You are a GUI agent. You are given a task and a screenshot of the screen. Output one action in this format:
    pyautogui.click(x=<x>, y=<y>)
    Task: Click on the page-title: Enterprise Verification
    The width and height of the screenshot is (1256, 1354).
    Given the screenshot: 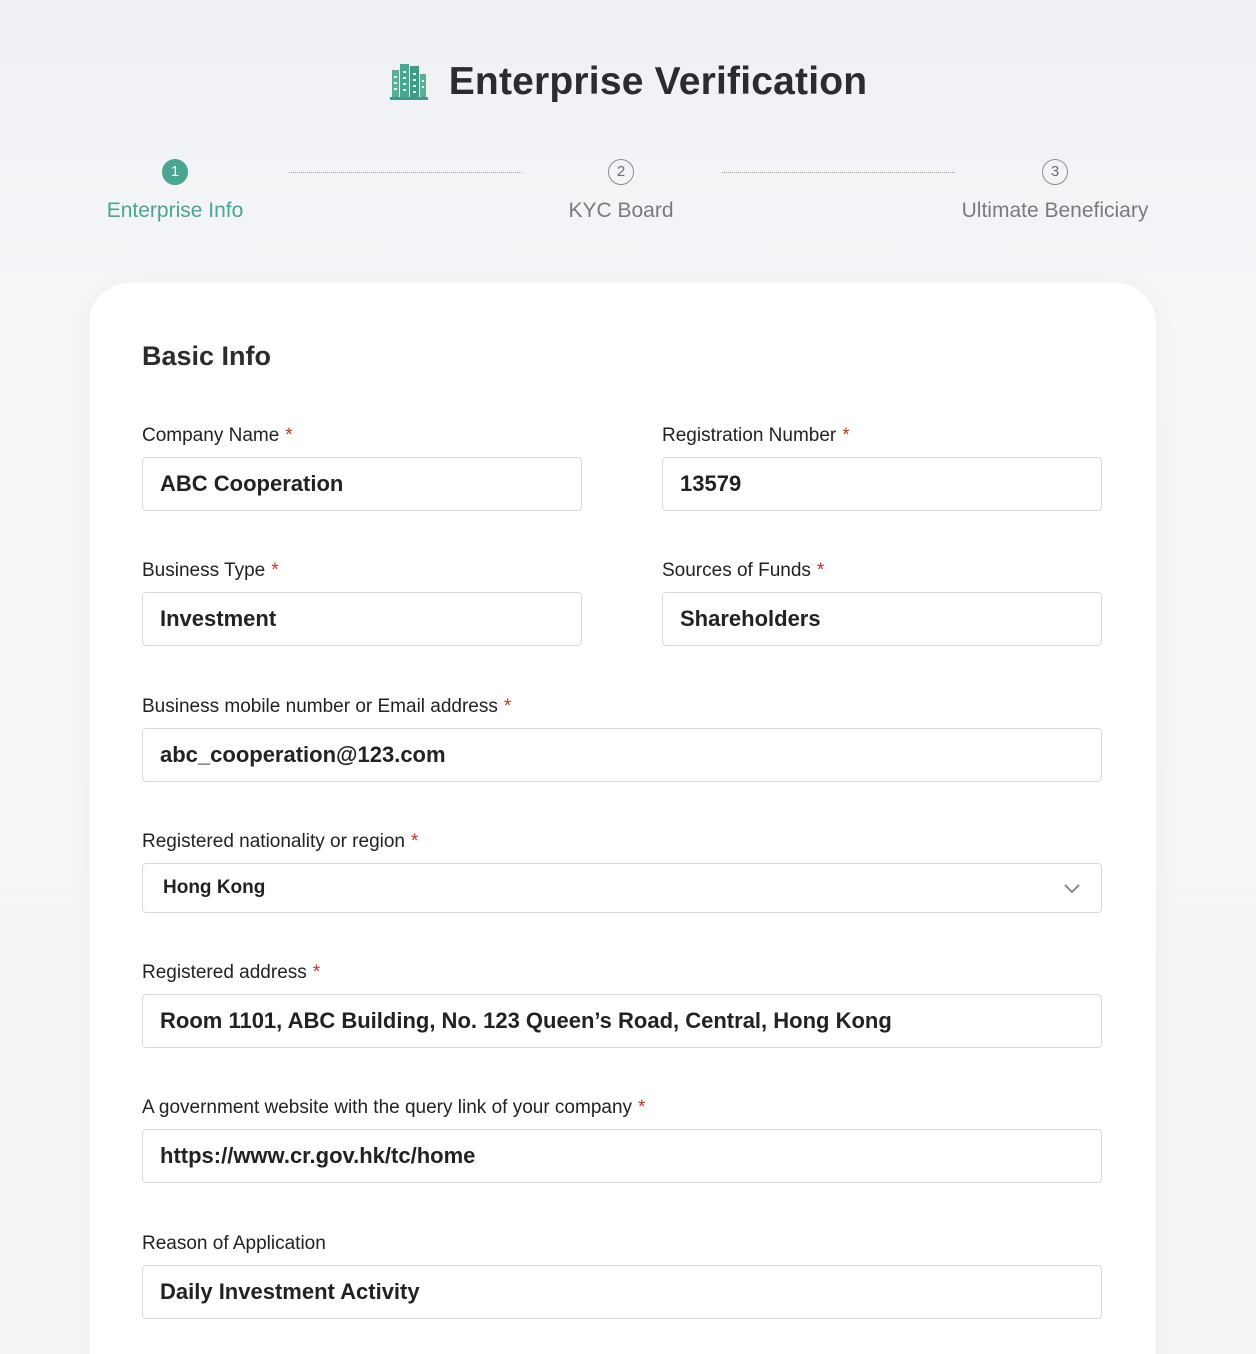 What is the action you would take?
    pyautogui.click(x=658, y=81)
    